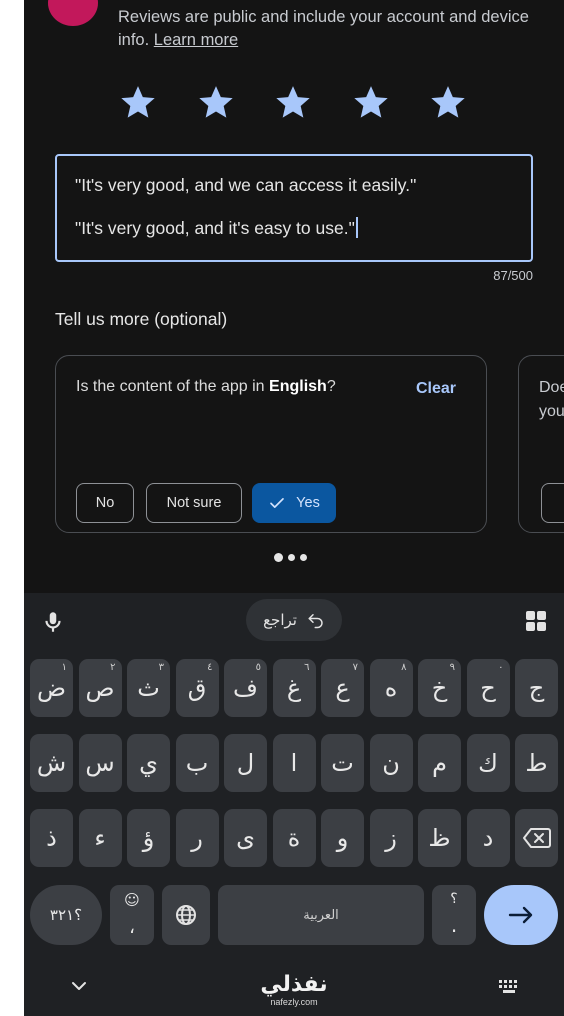 The height and width of the screenshot is (1016, 564). I want to click on key-char: ض, so click(51, 688).